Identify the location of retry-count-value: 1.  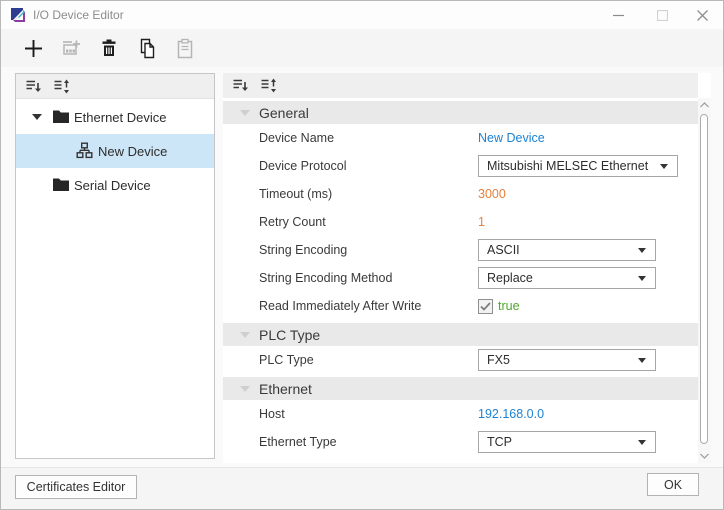
(481, 222).